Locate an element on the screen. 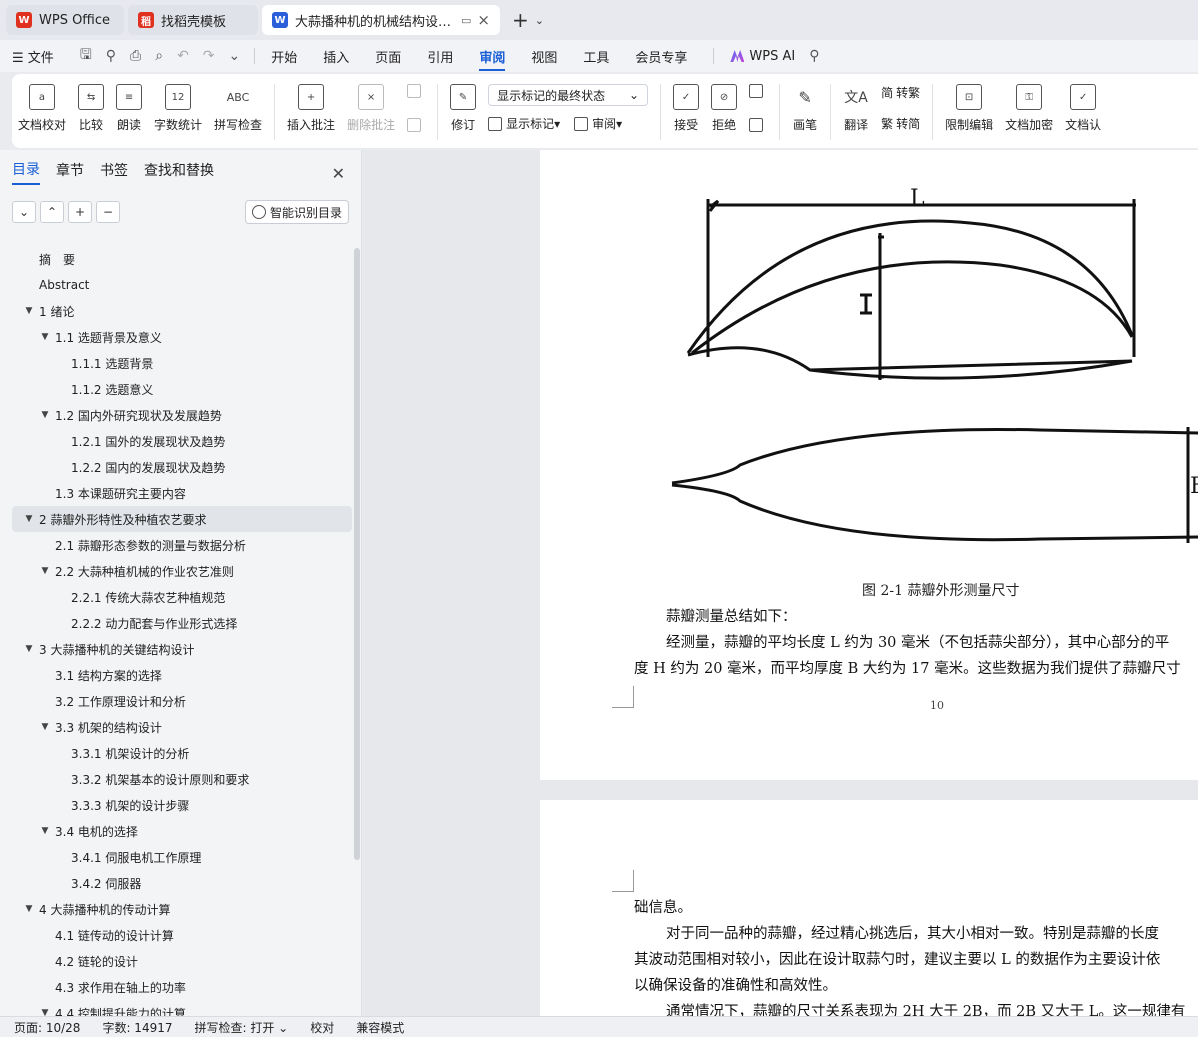 The height and width of the screenshot is (1037, 1198). add-heading-button: + is located at coordinates (80, 212).